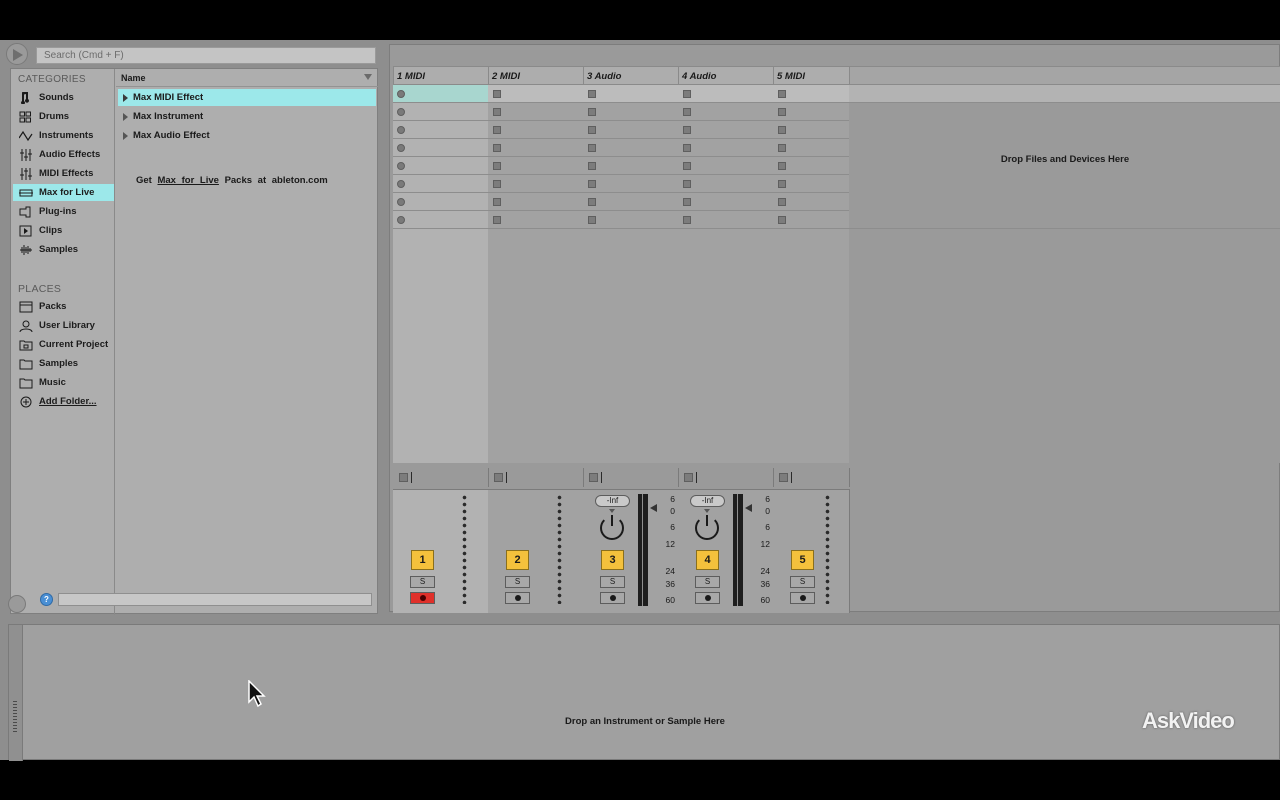 This screenshot has height=800, width=1280. I want to click on sort-arrow-icon, so click(368, 77).